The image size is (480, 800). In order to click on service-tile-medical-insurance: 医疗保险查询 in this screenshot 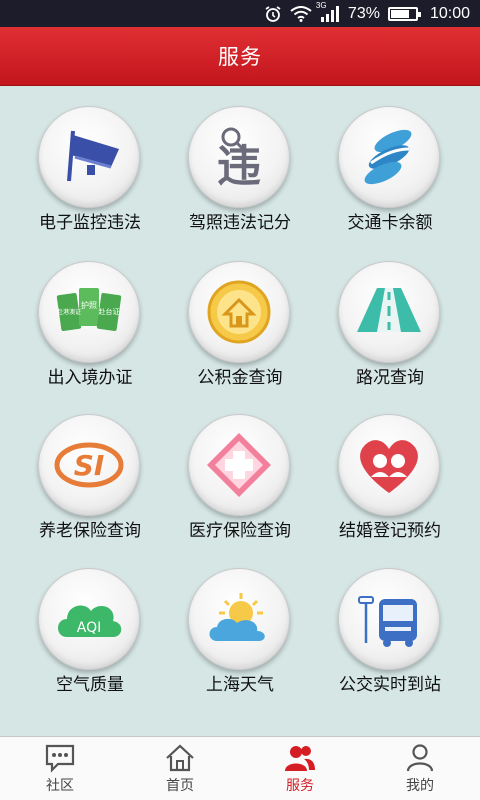, I will do `click(240, 480)`.